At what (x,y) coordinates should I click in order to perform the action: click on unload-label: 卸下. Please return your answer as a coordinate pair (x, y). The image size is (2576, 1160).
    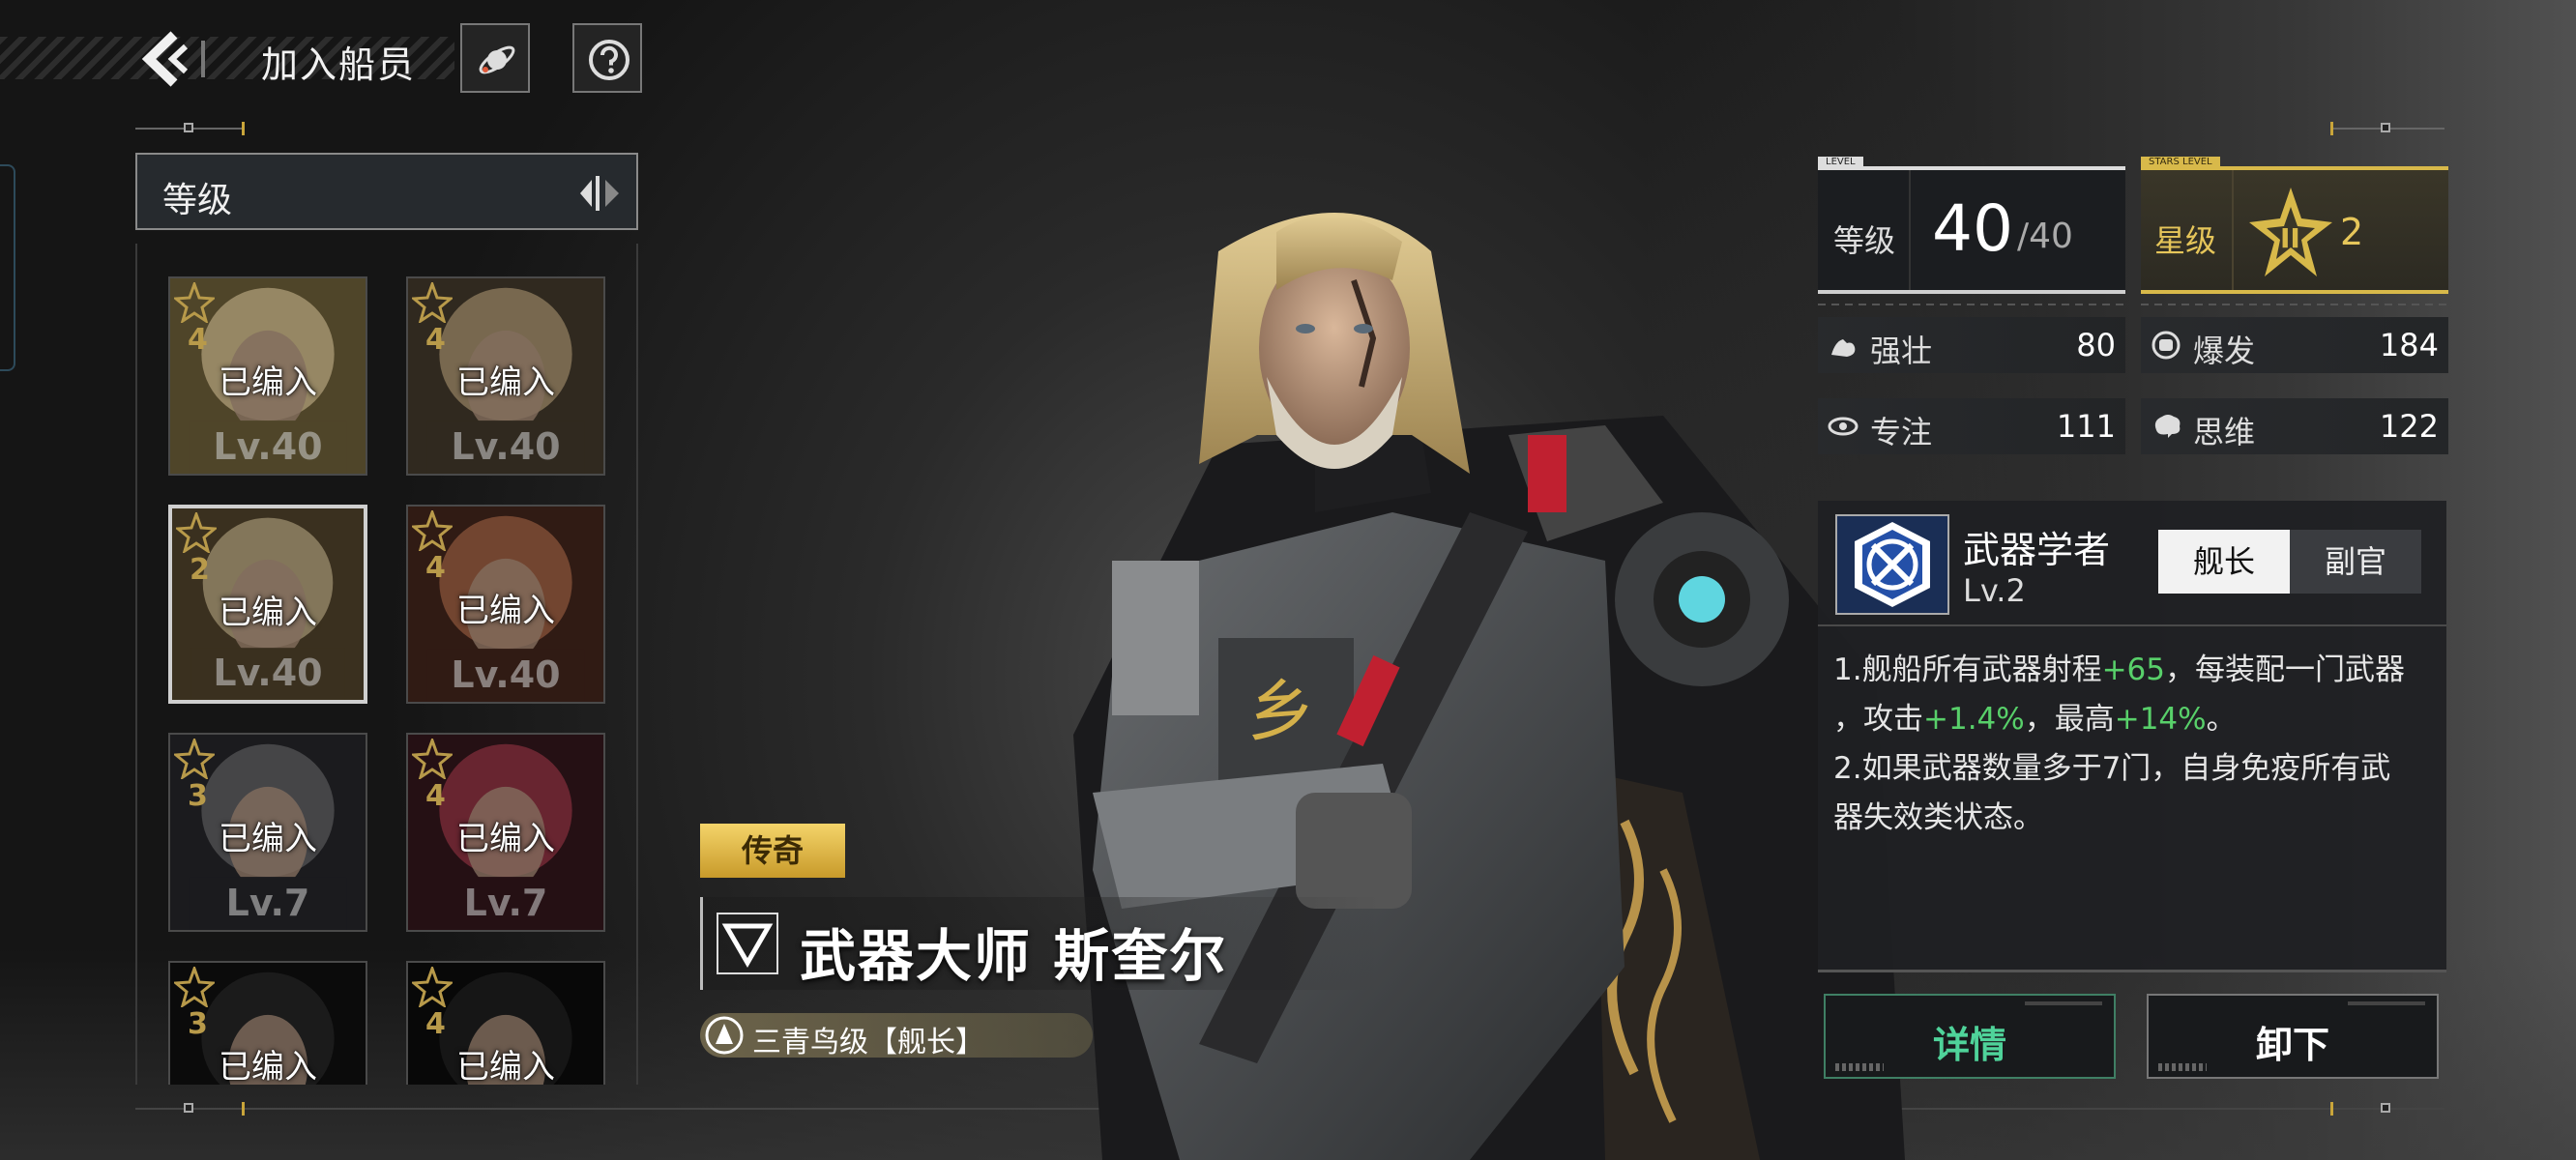
    Looking at the image, I should click on (2292, 1045).